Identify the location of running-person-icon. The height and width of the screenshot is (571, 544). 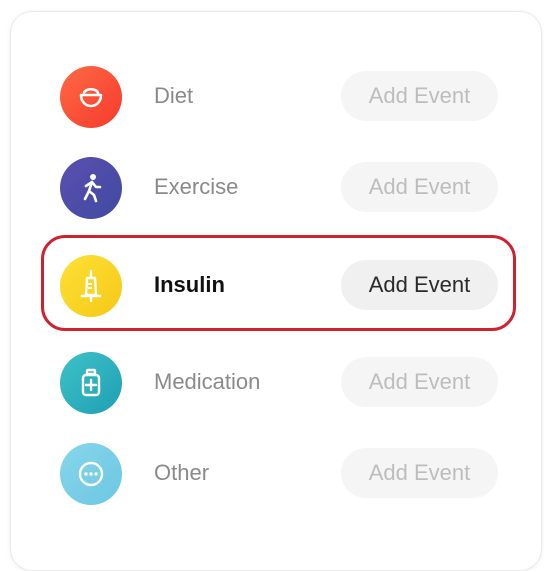
(92, 188).